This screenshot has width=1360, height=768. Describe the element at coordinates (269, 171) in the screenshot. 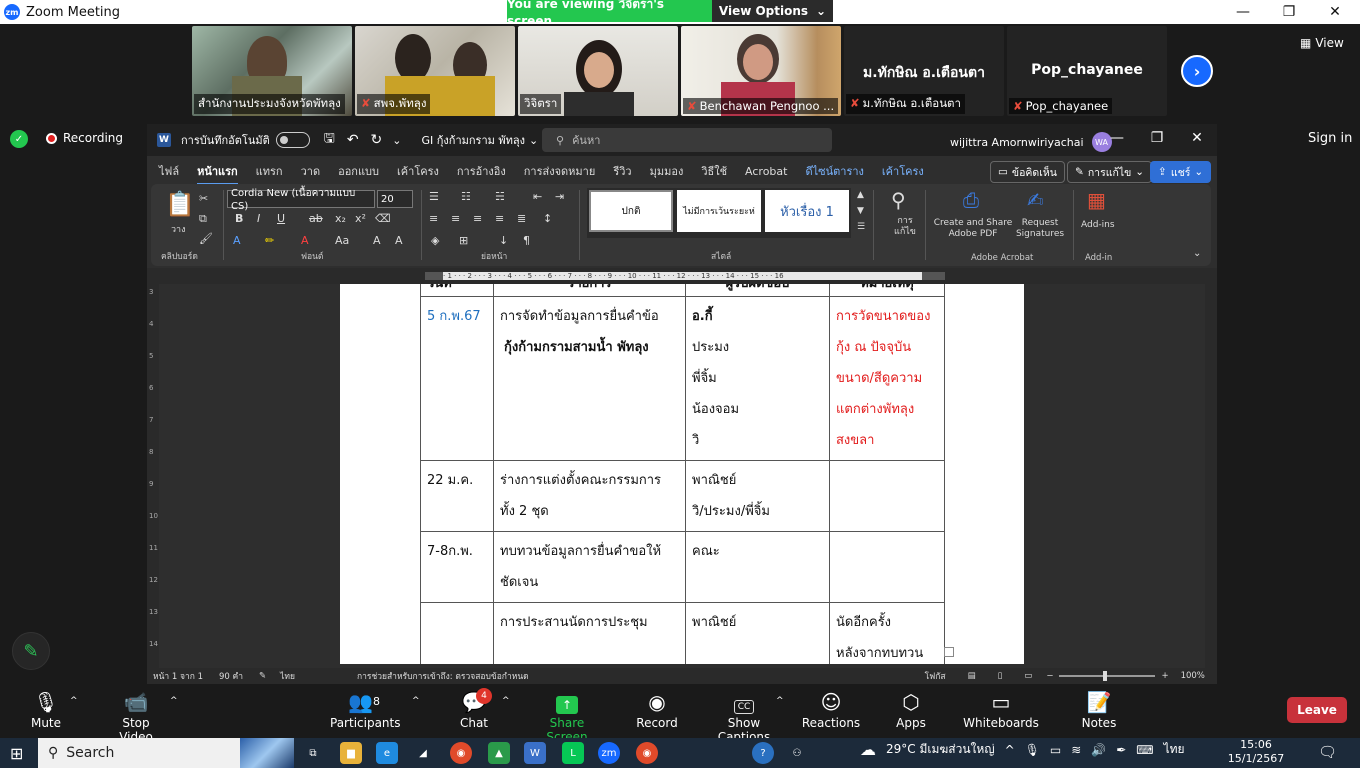

I see `tab-insert: แทรก` at that location.